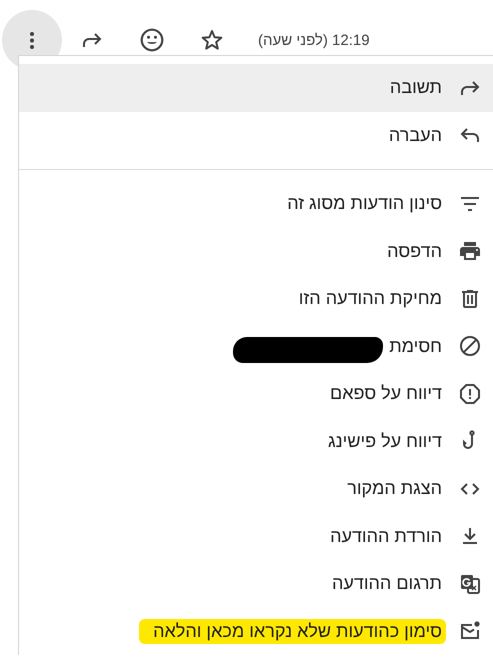 The image size is (493, 658). Describe the element at coordinates (470, 346) in the screenshot. I see `block-icon` at that location.